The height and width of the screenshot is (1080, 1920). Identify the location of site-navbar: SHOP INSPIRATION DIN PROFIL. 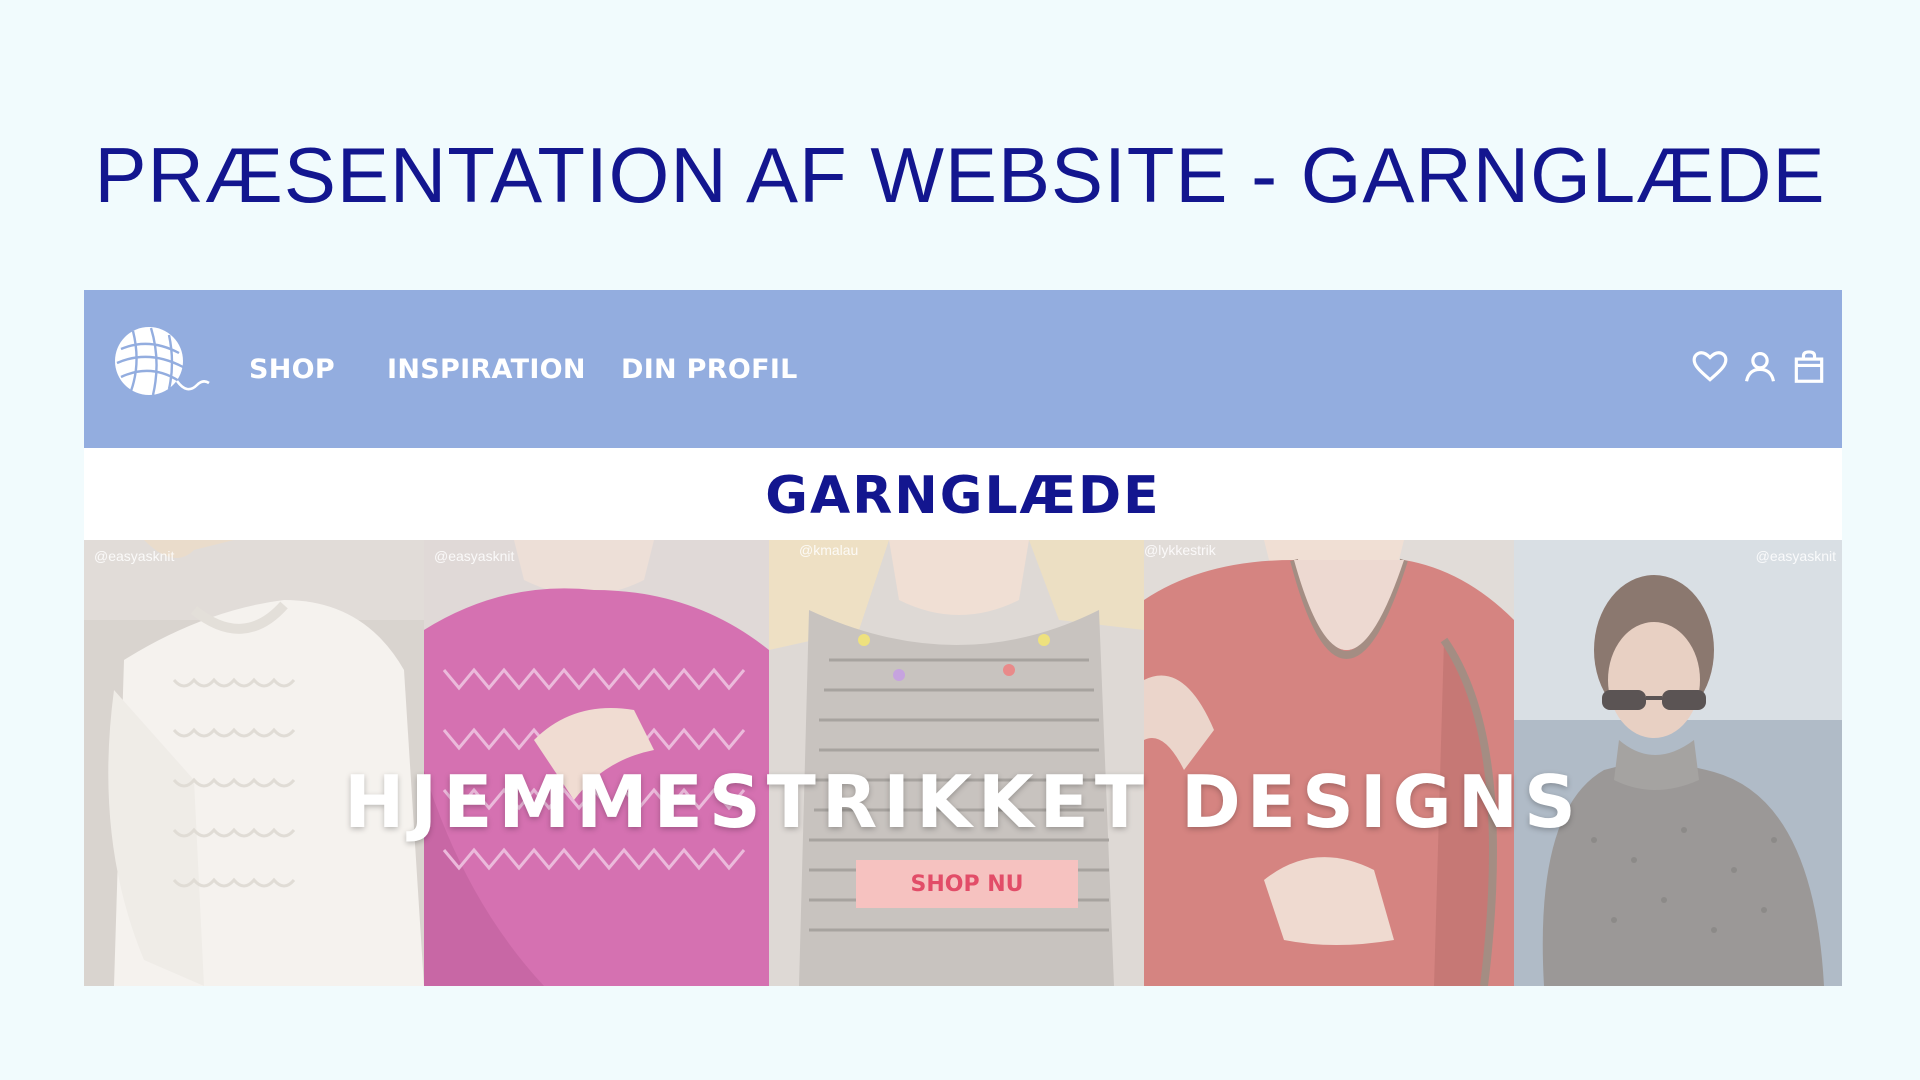
(963, 369).